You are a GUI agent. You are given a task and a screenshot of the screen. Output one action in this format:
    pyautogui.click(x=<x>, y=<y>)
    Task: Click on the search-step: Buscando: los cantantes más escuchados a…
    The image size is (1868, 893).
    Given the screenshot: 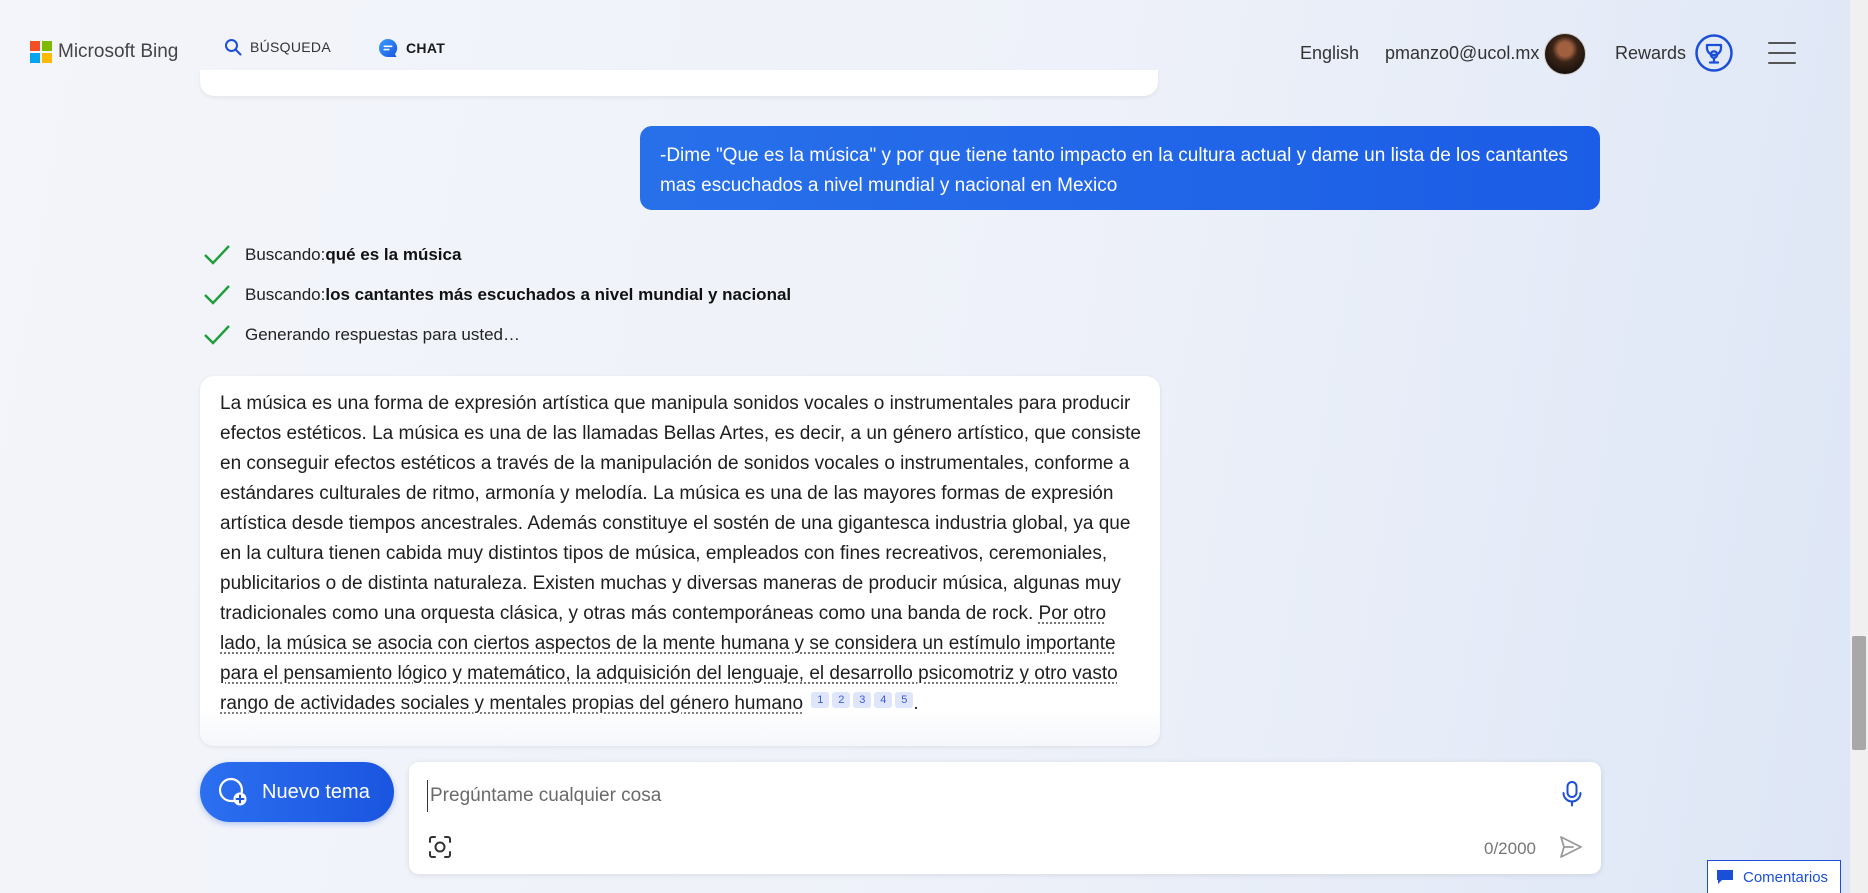 What is the action you would take?
    pyautogui.click(x=497, y=295)
    